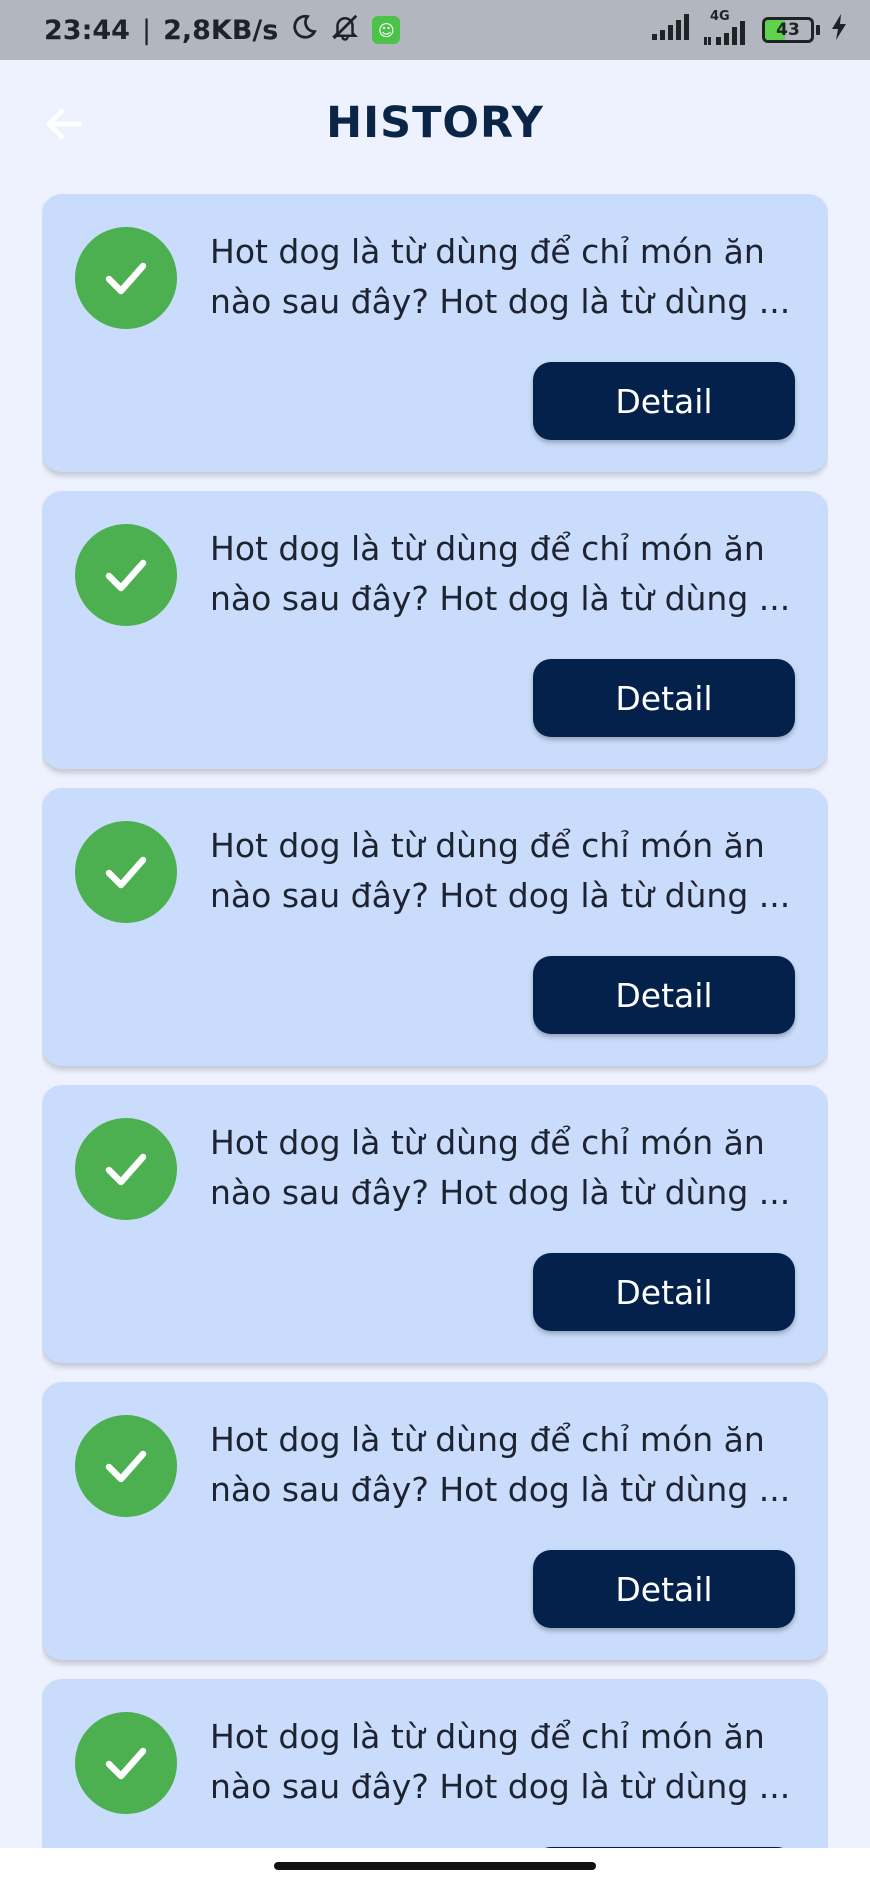  I want to click on battery-level: 43, so click(788, 30).